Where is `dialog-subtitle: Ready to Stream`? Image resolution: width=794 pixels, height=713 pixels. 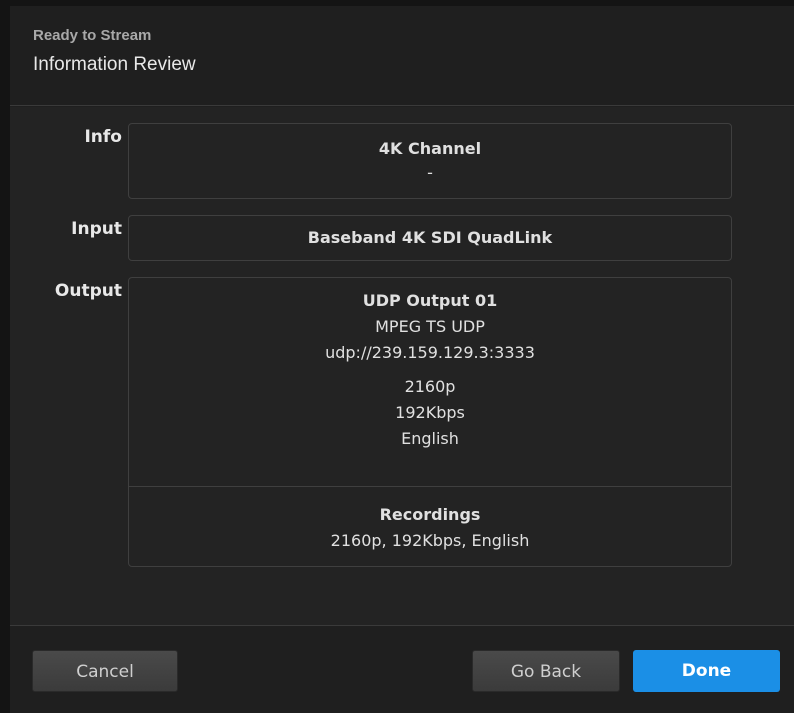
dialog-subtitle: Ready to Stream is located at coordinates (92, 35).